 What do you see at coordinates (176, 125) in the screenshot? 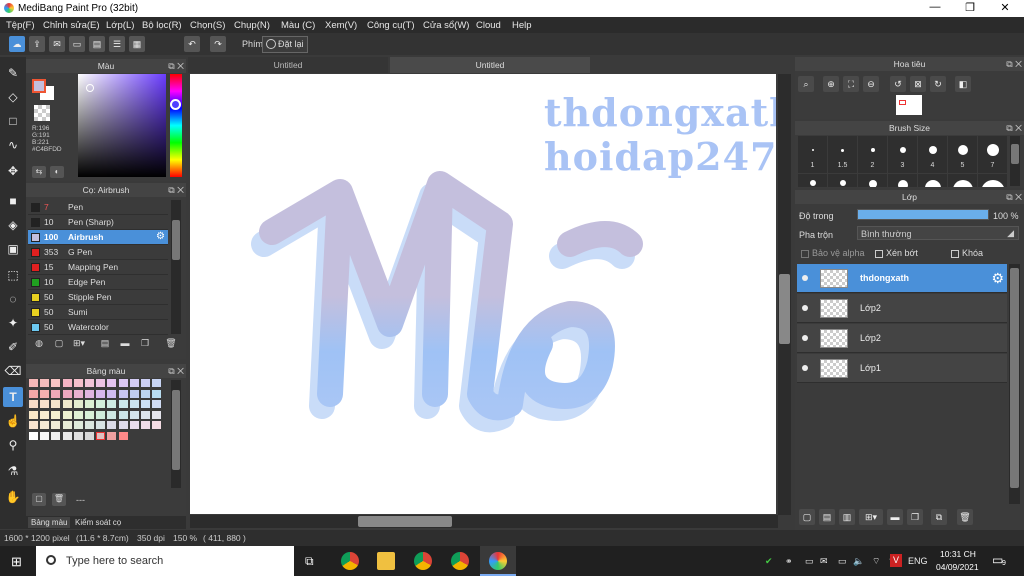
I see `hue-slider` at bounding box center [176, 125].